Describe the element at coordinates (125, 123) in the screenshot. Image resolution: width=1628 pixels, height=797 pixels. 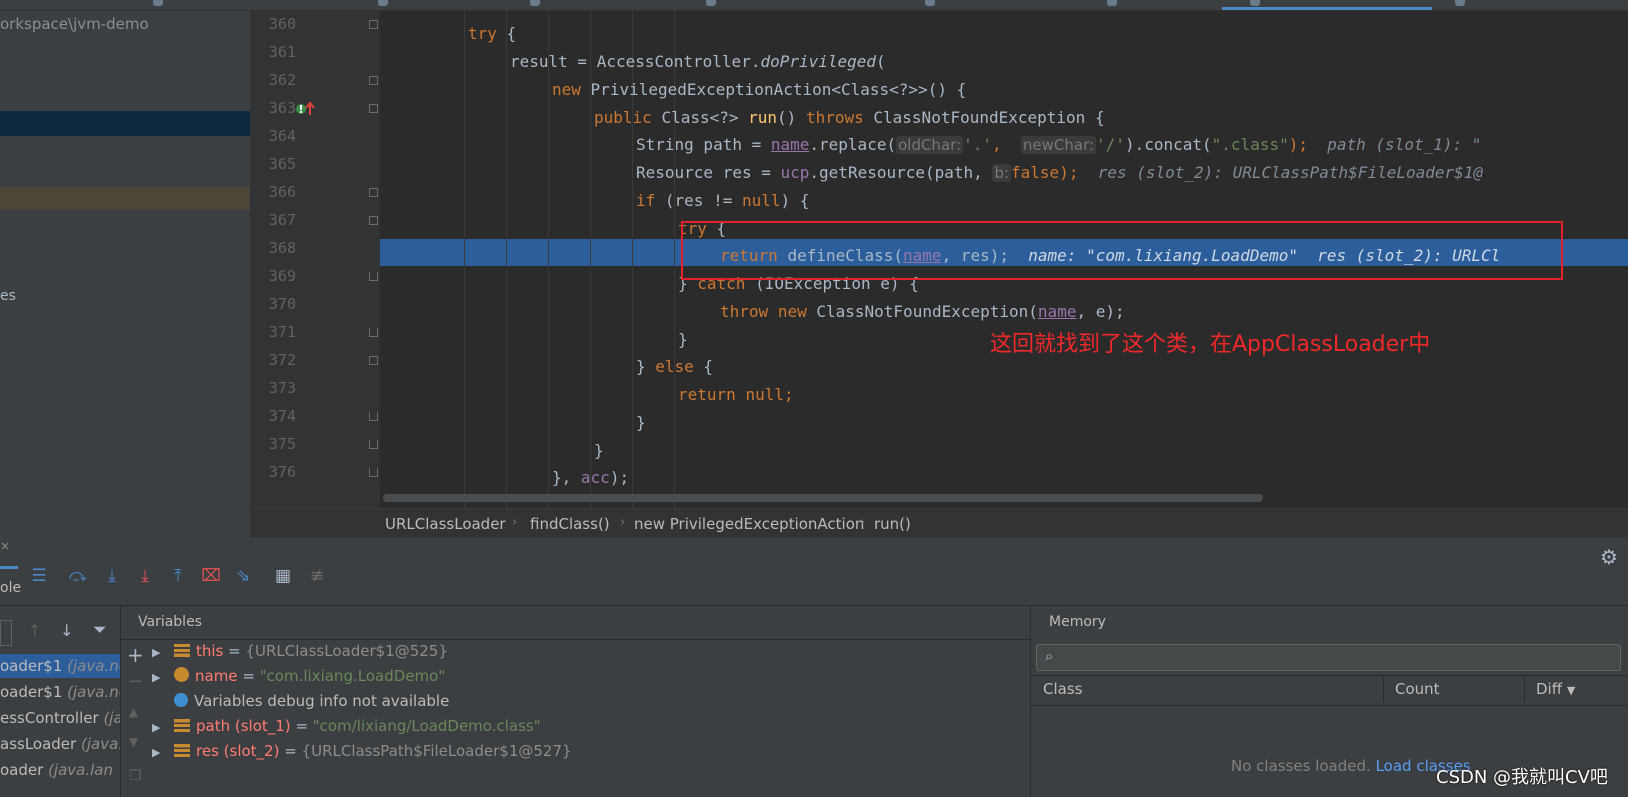
I see `project-tree-selected-row` at that location.